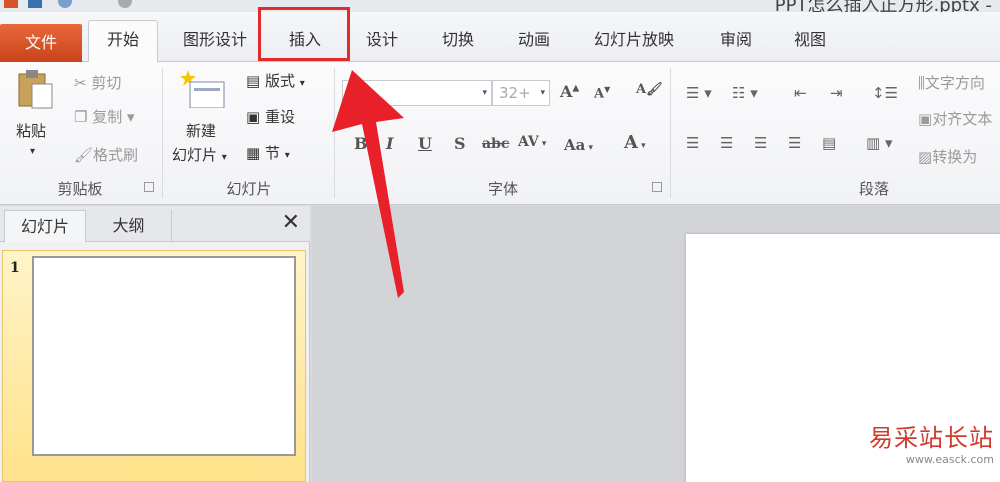 The width and height of the screenshot is (1000, 482). What do you see at coordinates (291, 222) in the screenshot?
I see `close-panel-icon: ✕` at bounding box center [291, 222].